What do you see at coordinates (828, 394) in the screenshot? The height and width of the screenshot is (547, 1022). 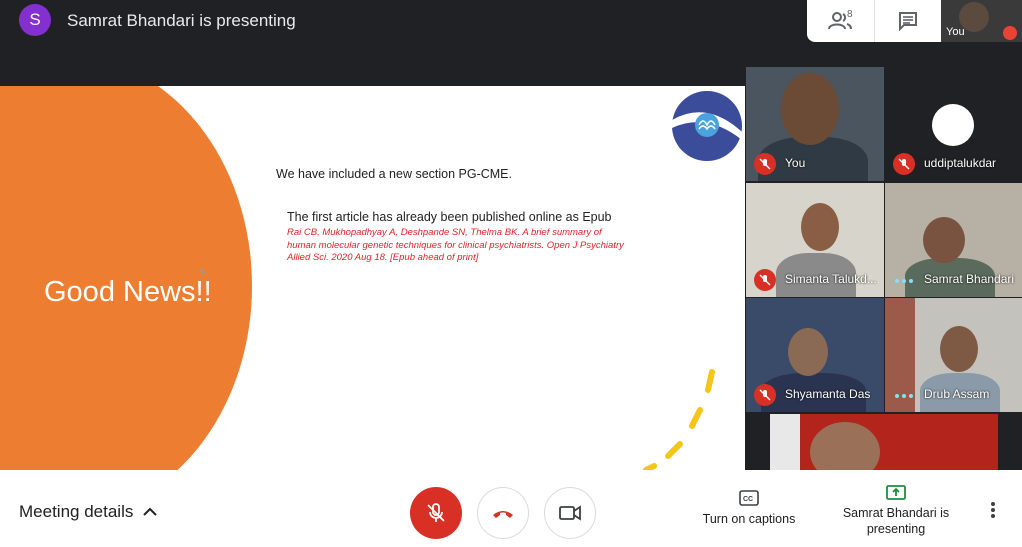 I see `participant-name: Shyamanta Das` at bounding box center [828, 394].